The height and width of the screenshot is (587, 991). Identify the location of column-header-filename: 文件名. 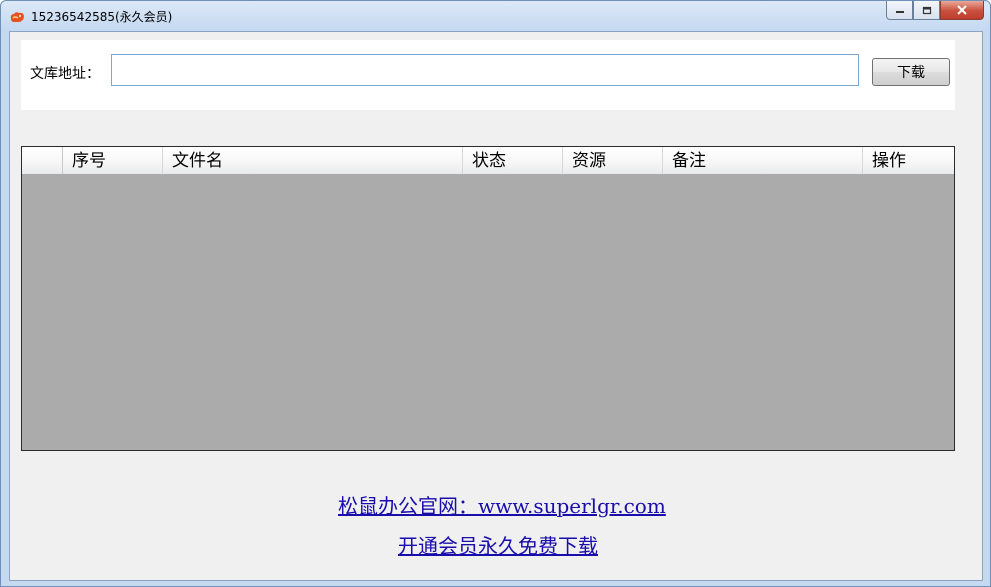
(313, 160).